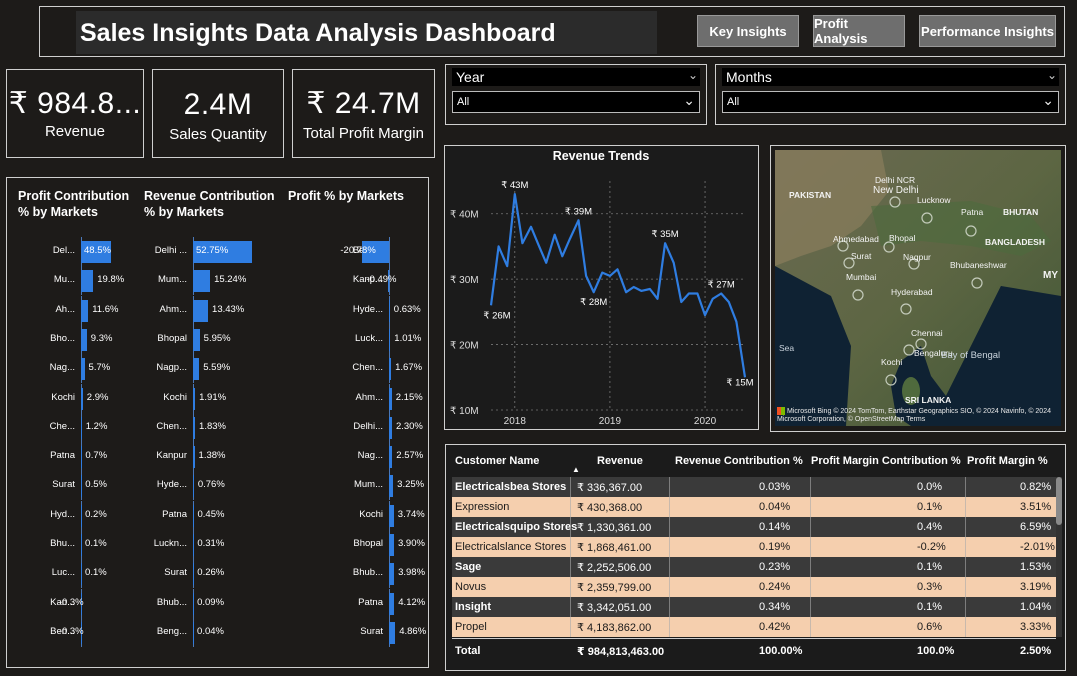 The height and width of the screenshot is (676, 1077). What do you see at coordinates (514, 185) in the screenshot?
I see `data-label: ₹ 43M` at bounding box center [514, 185].